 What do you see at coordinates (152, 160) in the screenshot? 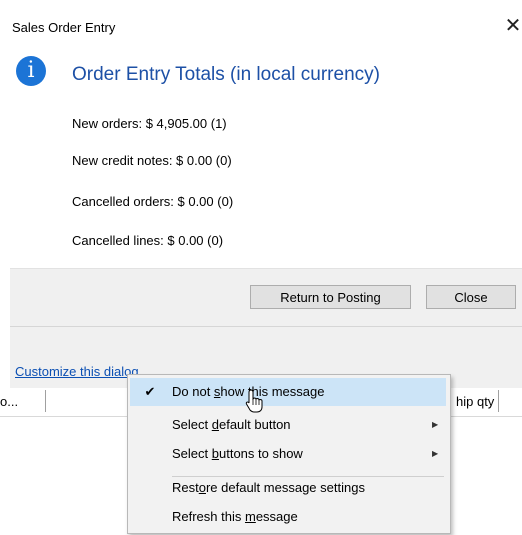
I see `stat-new-credit-notes: New credit notes: $ 0.00 (0)` at bounding box center [152, 160].